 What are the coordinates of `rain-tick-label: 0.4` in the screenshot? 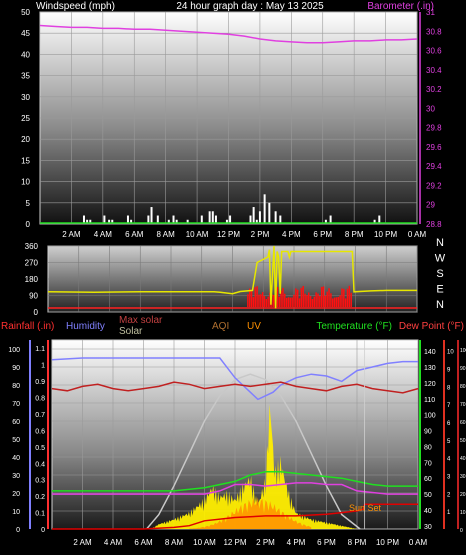 It's located at (40, 464).